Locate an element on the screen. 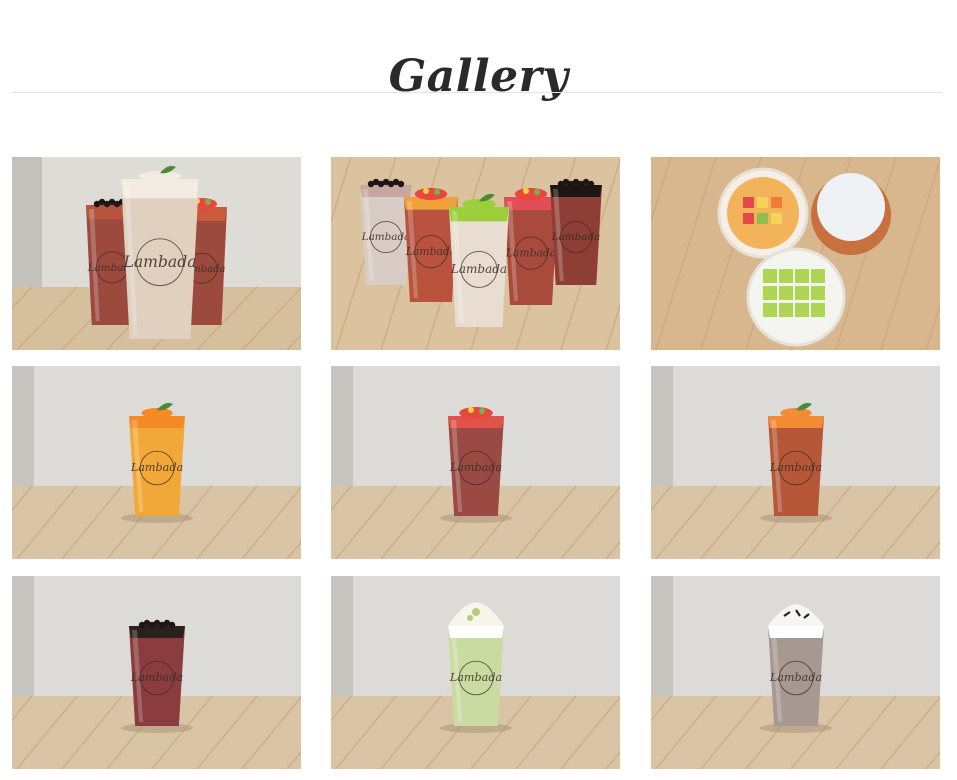 Image resolution: width=957 pixels, height=780 pixels. photo-toppings-cups-image is located at coordinates (795, 253).